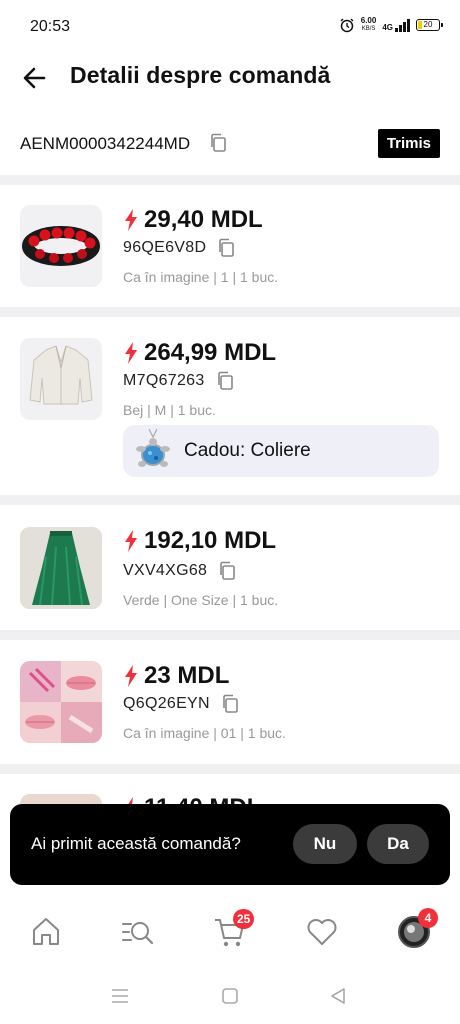 This screenshot has height=1024, width=460. Describe the element at coordinates (338, 996) in the screenshot. I see `back-triangle-icon` at that location.